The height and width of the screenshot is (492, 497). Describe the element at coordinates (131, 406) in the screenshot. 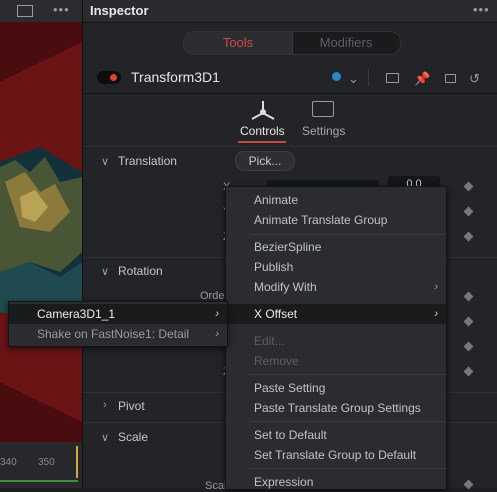

I see `section-pivot: Pivot` at that location.